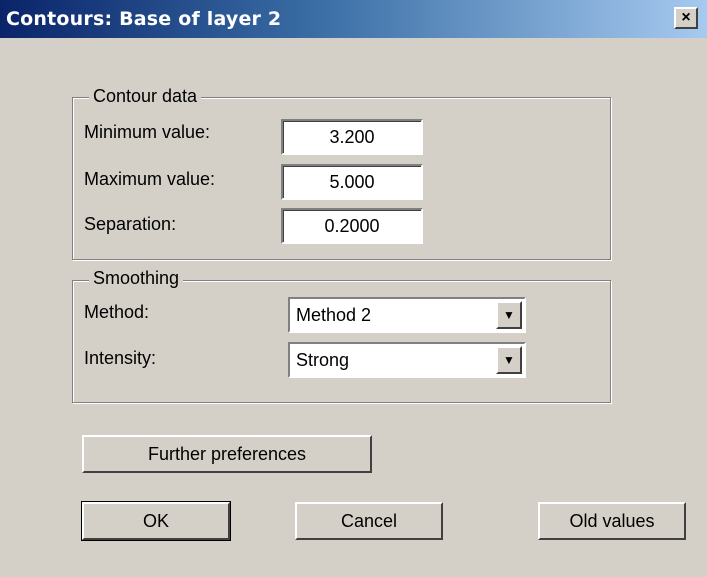  I want to click on intensity-label: Intensity:, so click(120, 358).